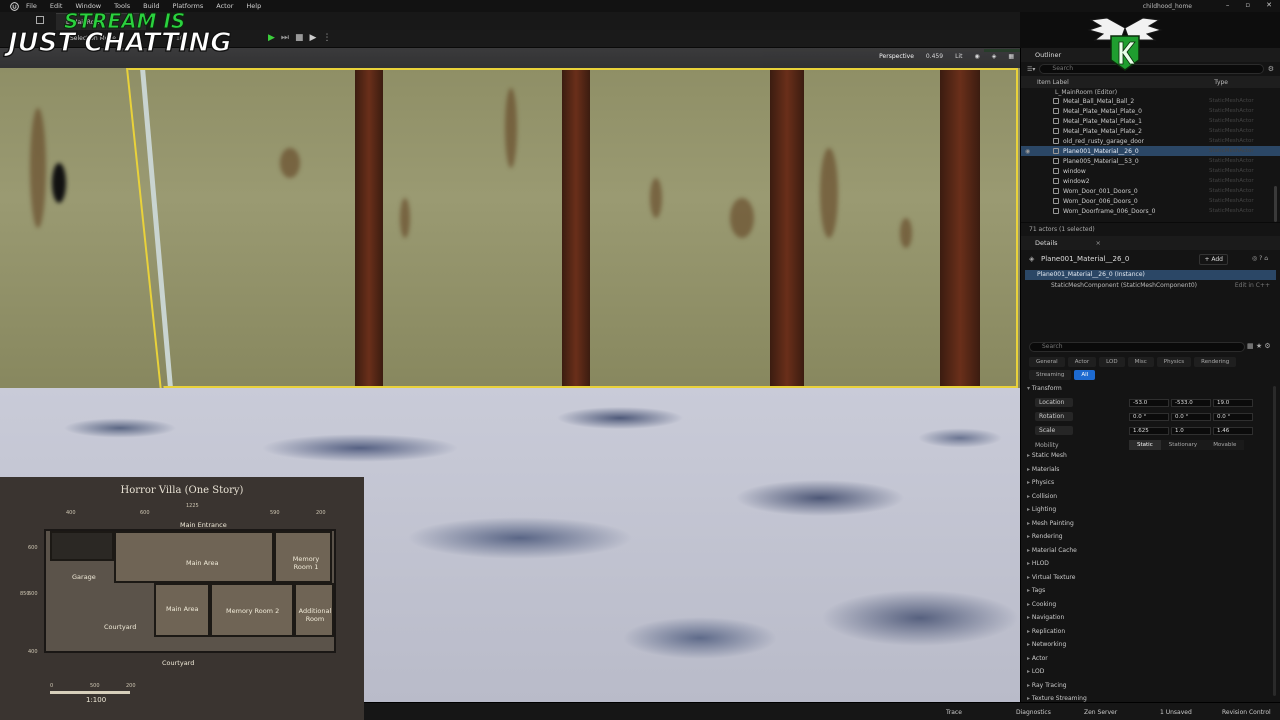 Image resolution: width=1280 pixels, height=720 pixels. What do you see at coordinates (1048, 55) in the screenshot?
I see `outliner-title: Outliner` at bounding box center [1048, 55].